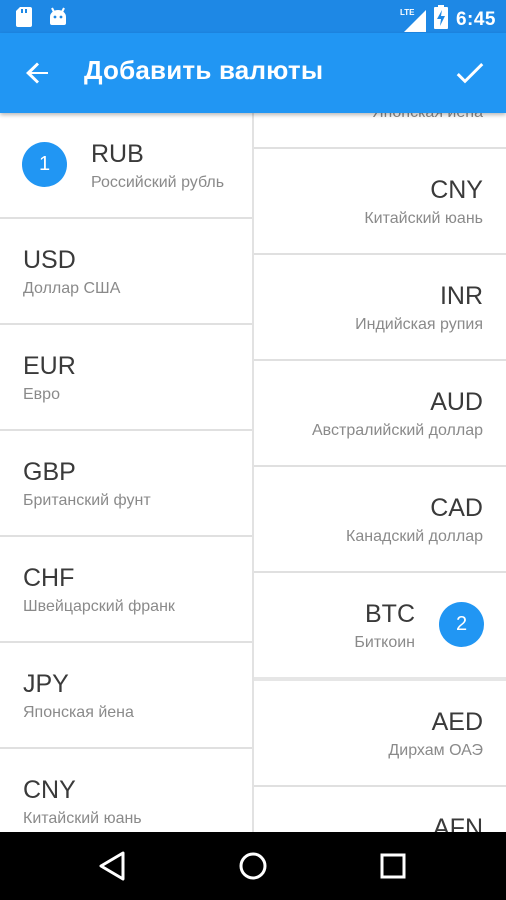 The width and height of the screenshot is (506, 900). I want to click on currency-name: Доллар США, so click(72, 288).